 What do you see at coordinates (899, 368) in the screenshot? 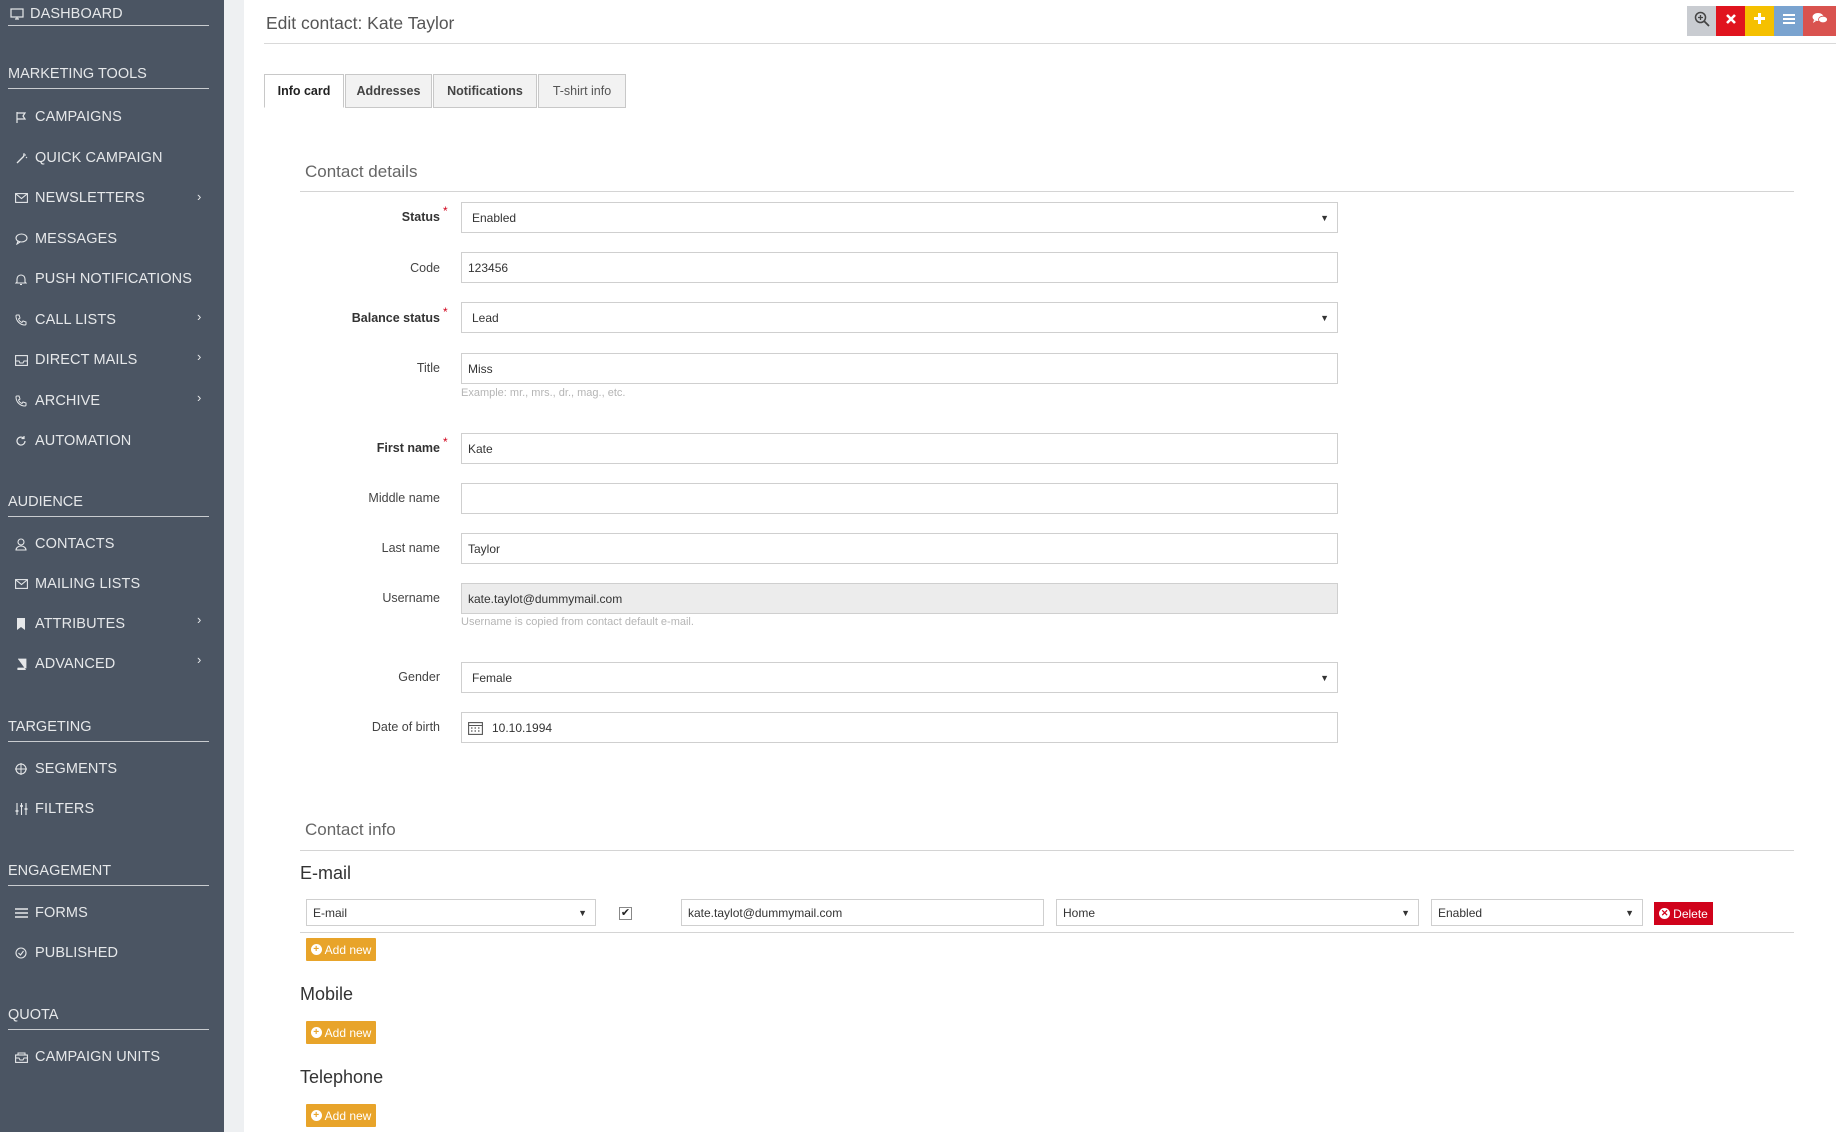
I see `title-input: Miss` at bounding box center [899, 368].